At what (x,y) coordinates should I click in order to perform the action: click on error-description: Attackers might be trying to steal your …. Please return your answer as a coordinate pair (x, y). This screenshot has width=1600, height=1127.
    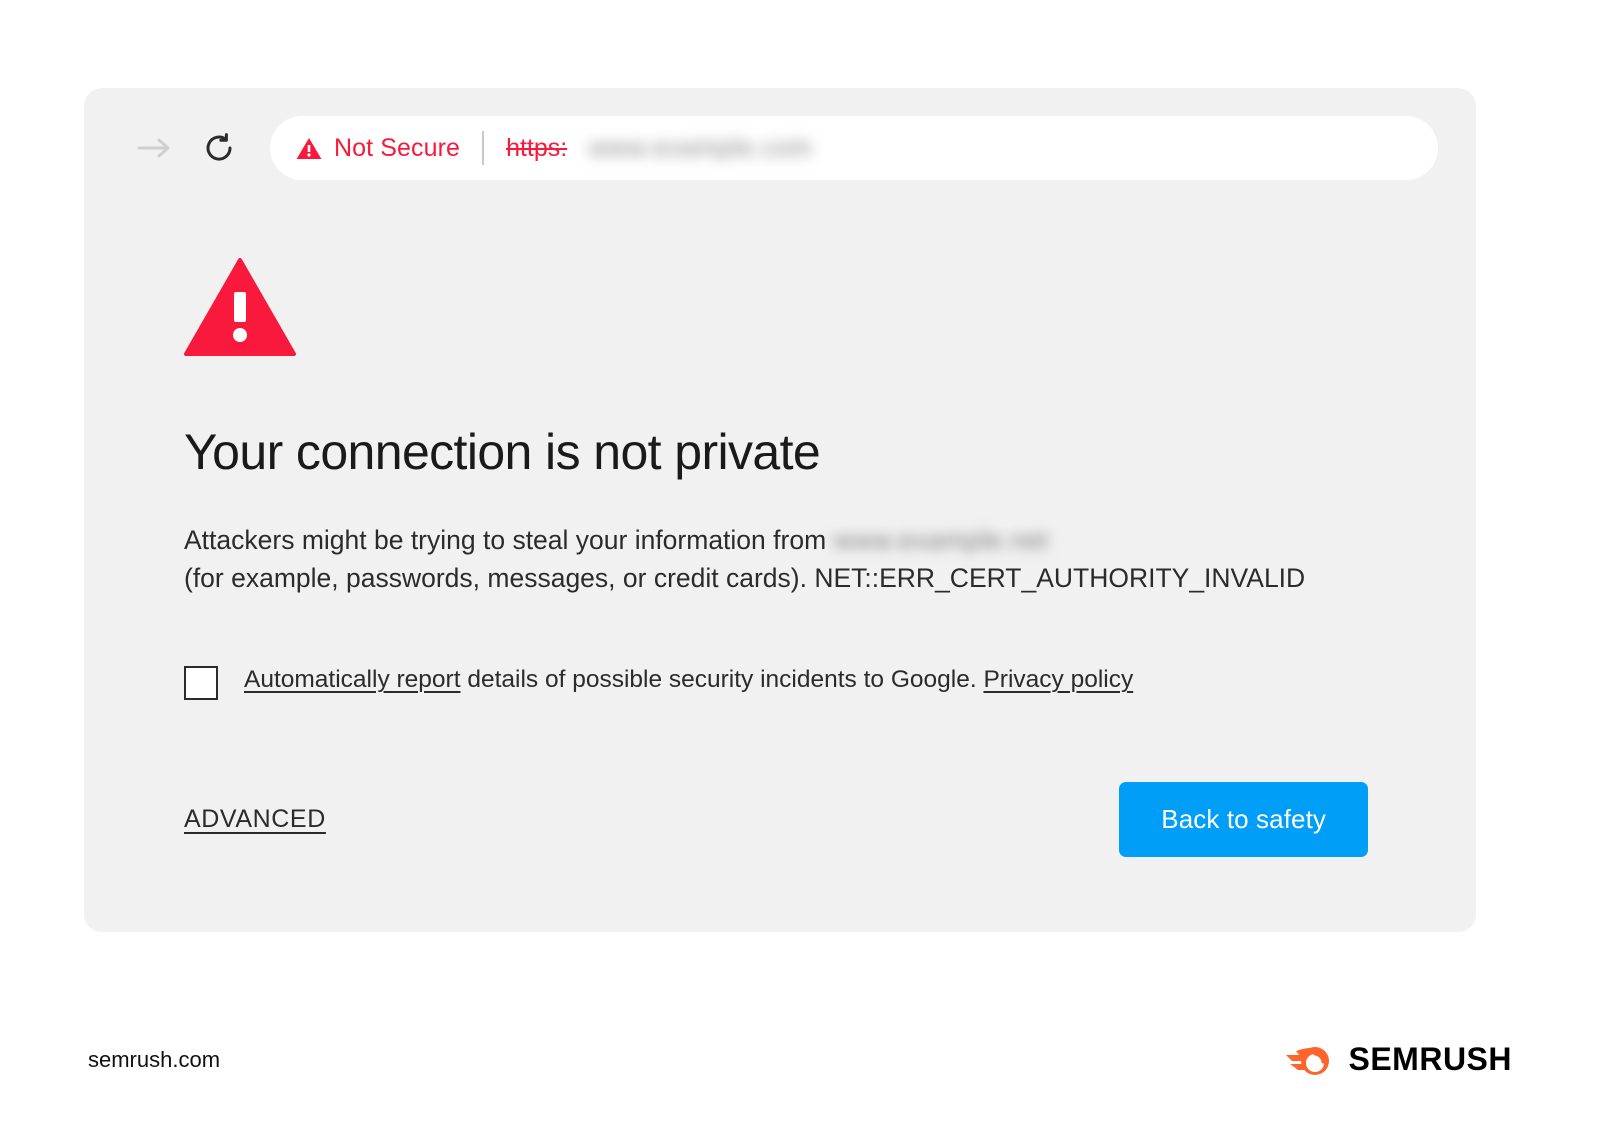
    Looking at the image, I should click on (800, 538).